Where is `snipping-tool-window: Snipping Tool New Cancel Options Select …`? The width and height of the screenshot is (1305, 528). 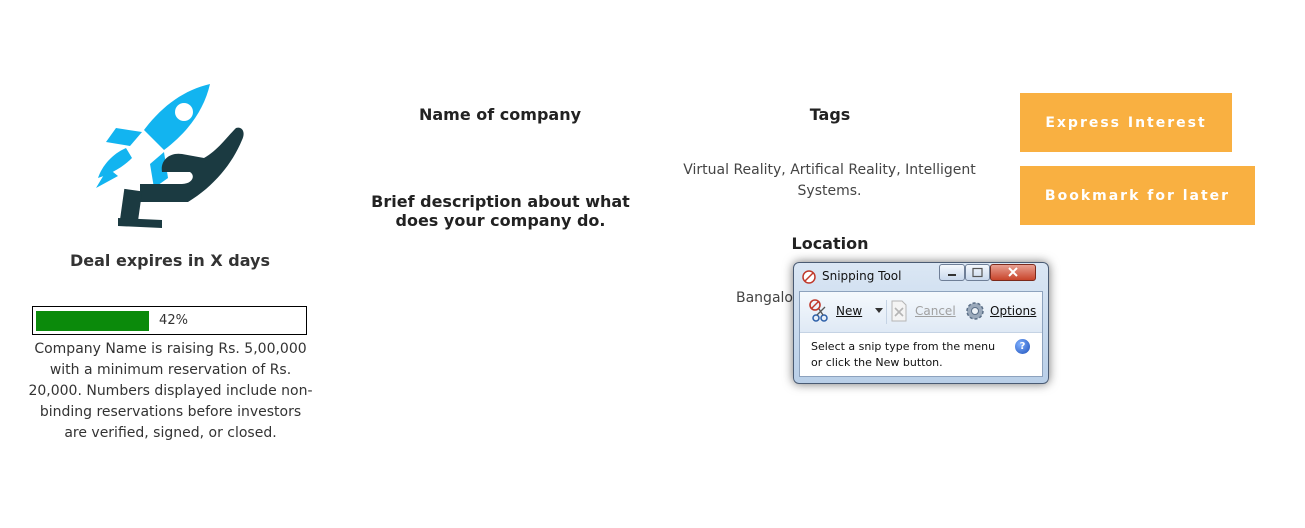
snipping-tool-window: Snipping Tool New Cancel Options Select … is located at coordinates (921, 323).